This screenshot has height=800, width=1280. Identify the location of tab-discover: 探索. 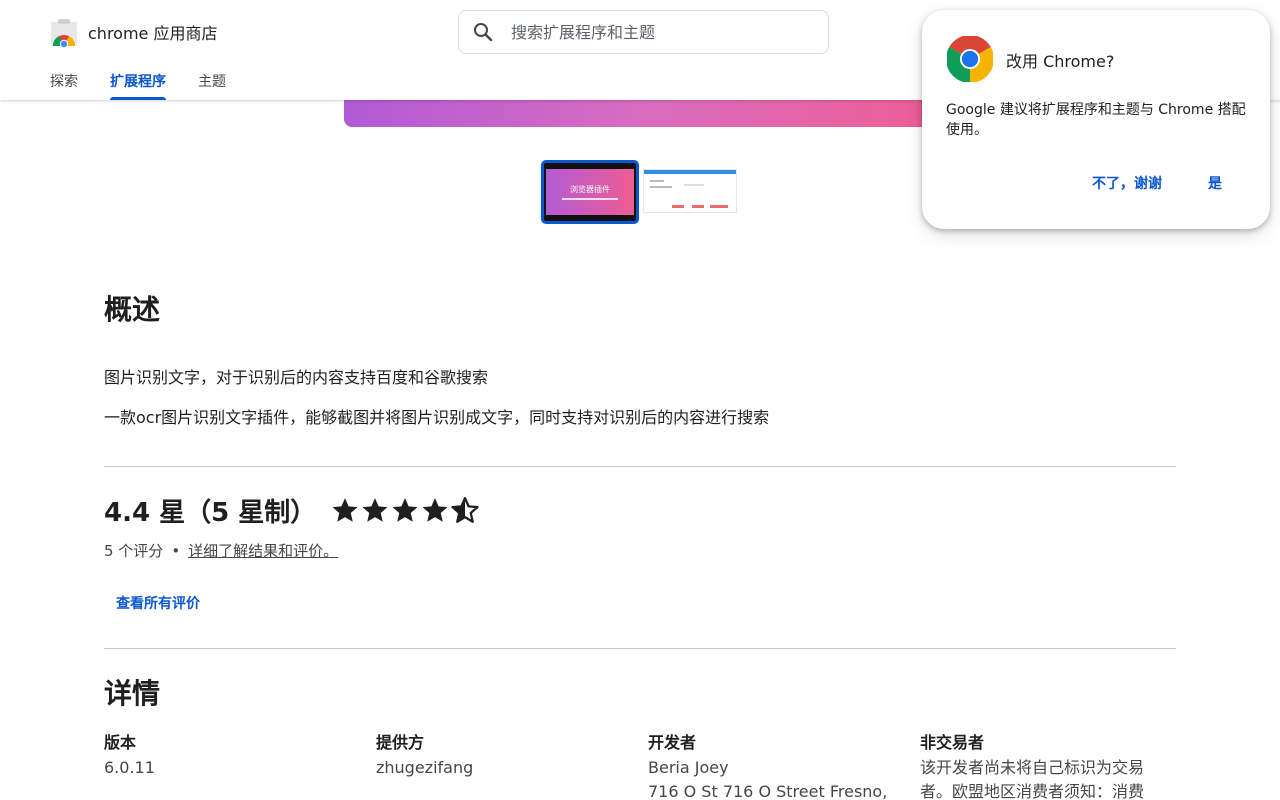
(64, 83).